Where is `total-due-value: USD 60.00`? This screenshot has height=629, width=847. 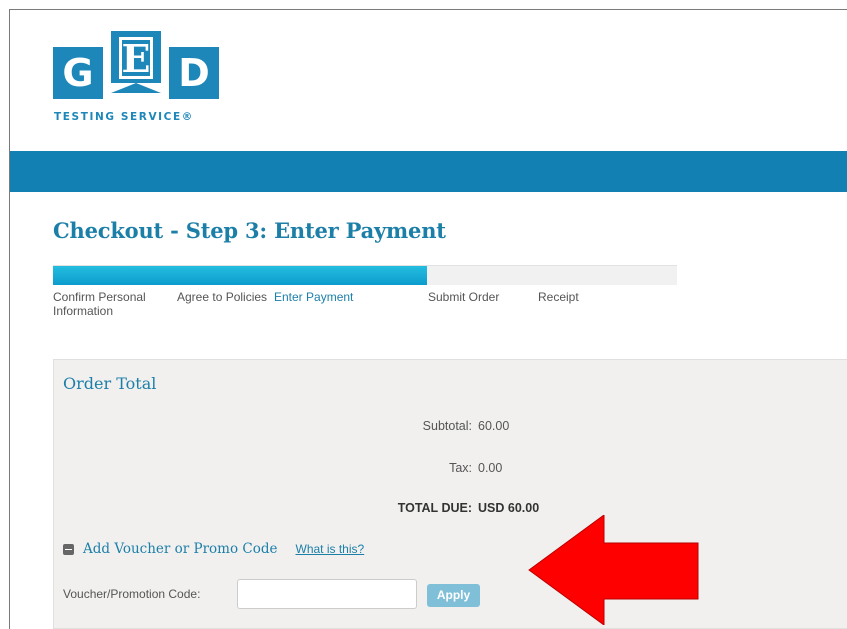 total-due-value: USD 60.00 is located at coordinates (509, 508).